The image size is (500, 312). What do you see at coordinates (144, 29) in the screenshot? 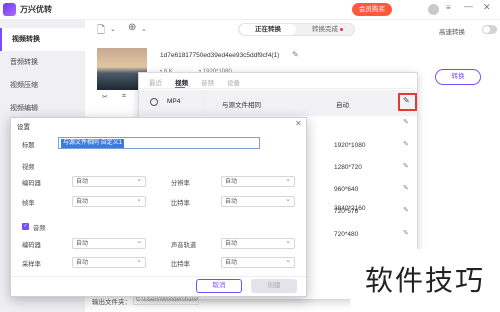
I see `chevron-down-icon-2: ⌄` at bounding box center [144, 29].